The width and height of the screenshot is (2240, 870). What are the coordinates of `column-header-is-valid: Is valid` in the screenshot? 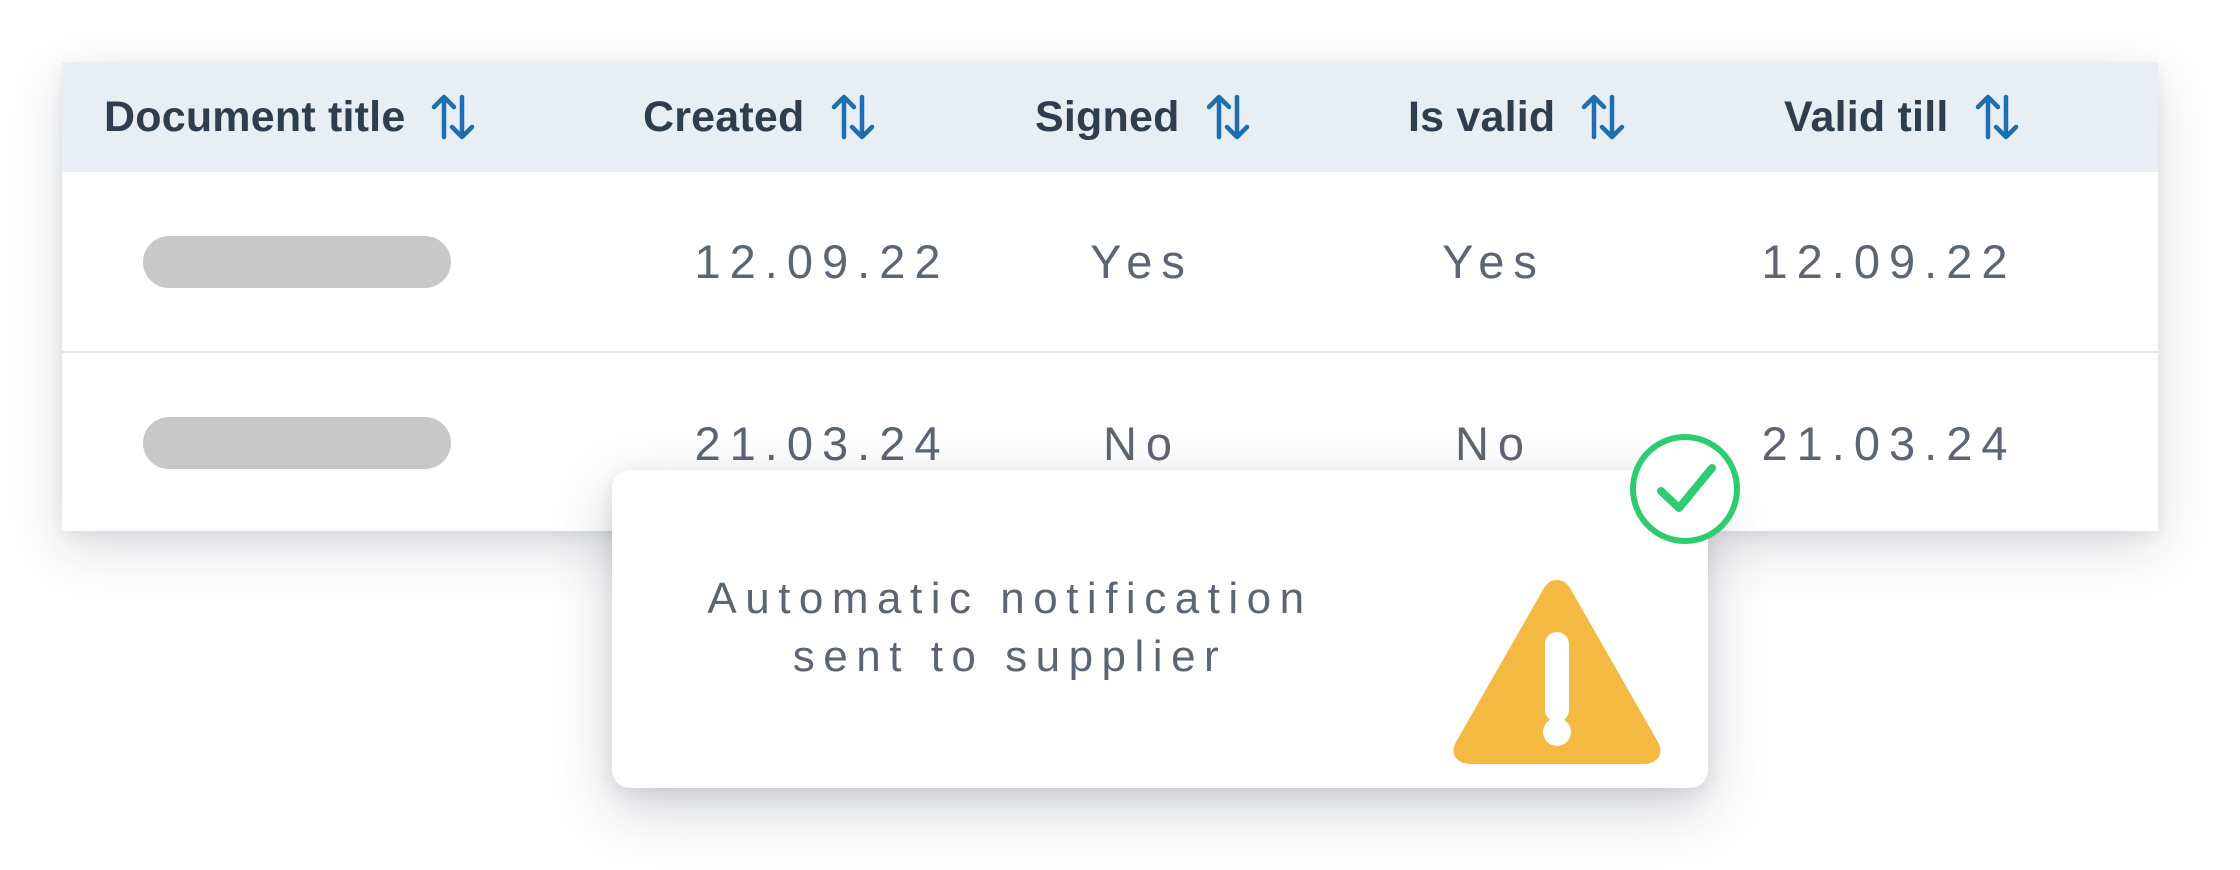 It's located at (1516, 117).